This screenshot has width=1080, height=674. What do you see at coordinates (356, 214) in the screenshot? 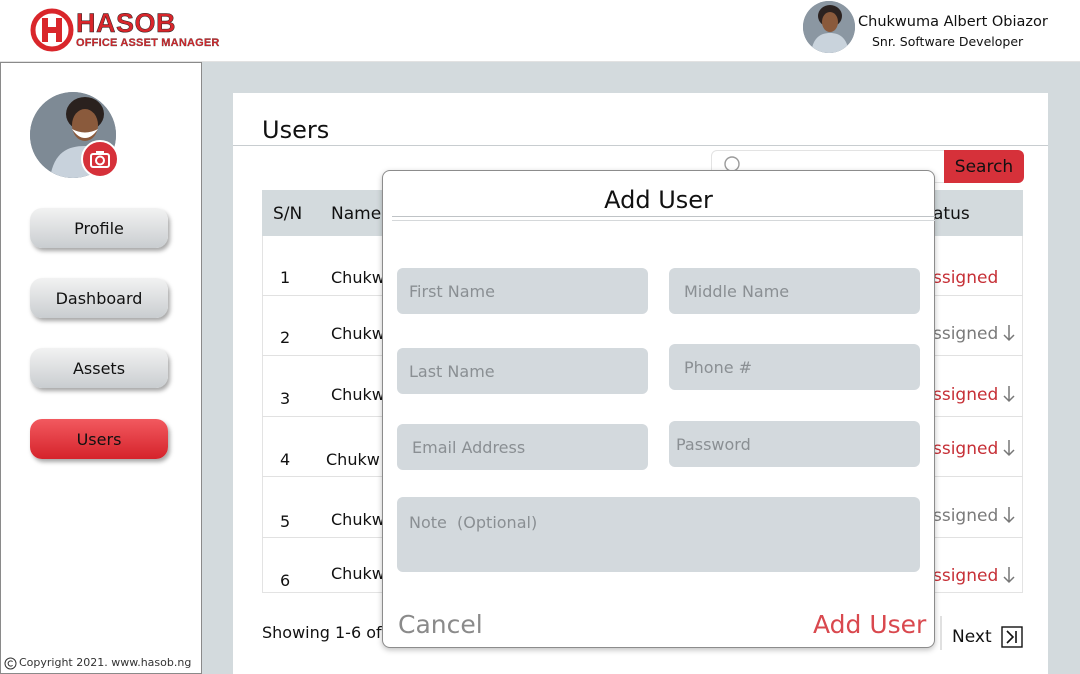
I see `column-header-name: Name` at bounding box center [356, 214].